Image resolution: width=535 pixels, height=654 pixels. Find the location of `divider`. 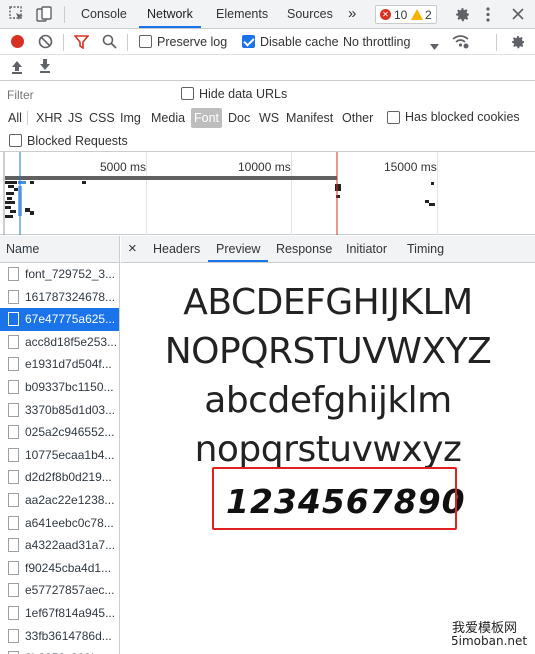

divider is located at coordinates (27, 118).